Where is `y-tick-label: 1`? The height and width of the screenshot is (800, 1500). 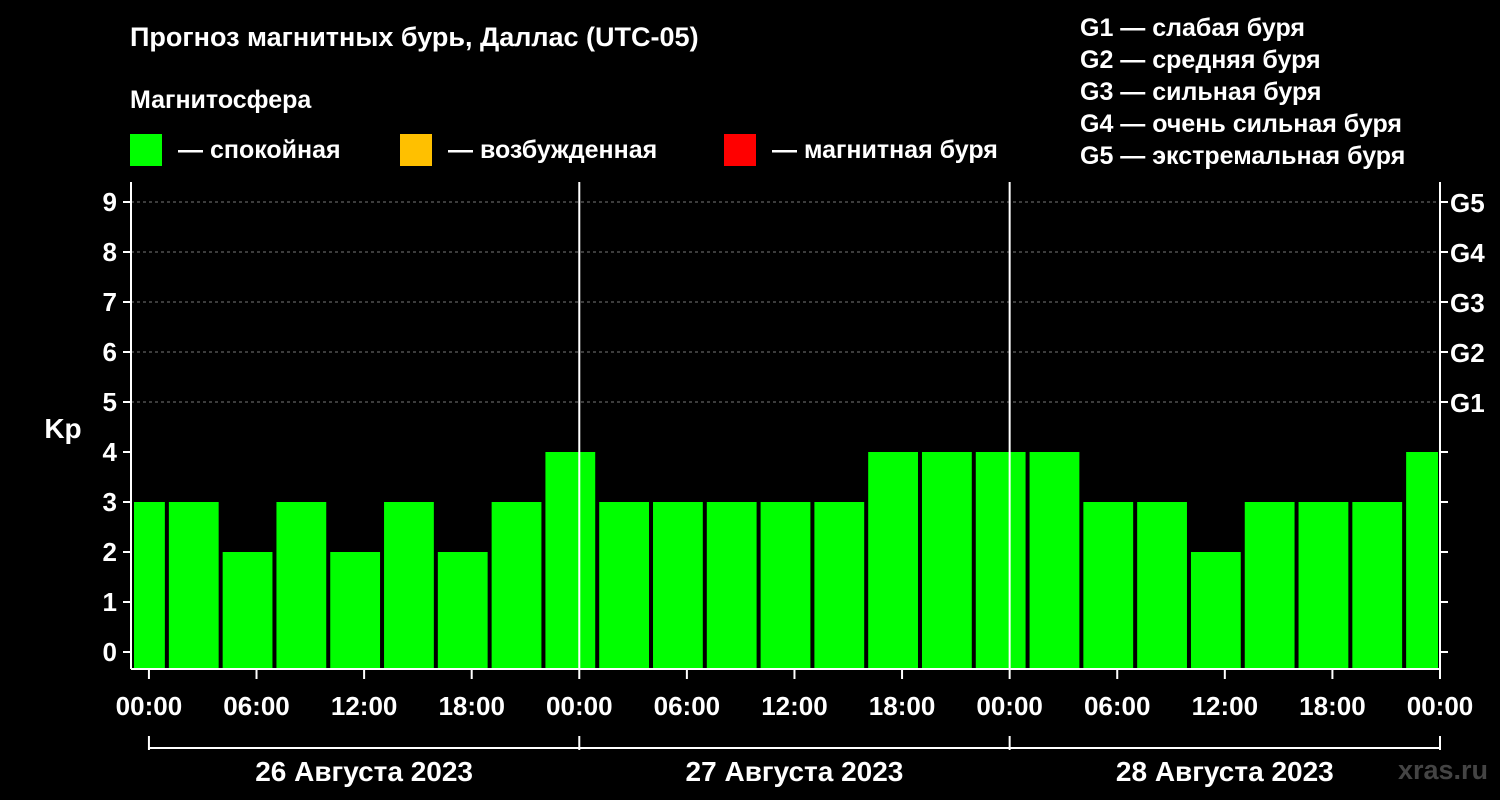 y-tick-label: 1 is located at coordinates (110, 602).